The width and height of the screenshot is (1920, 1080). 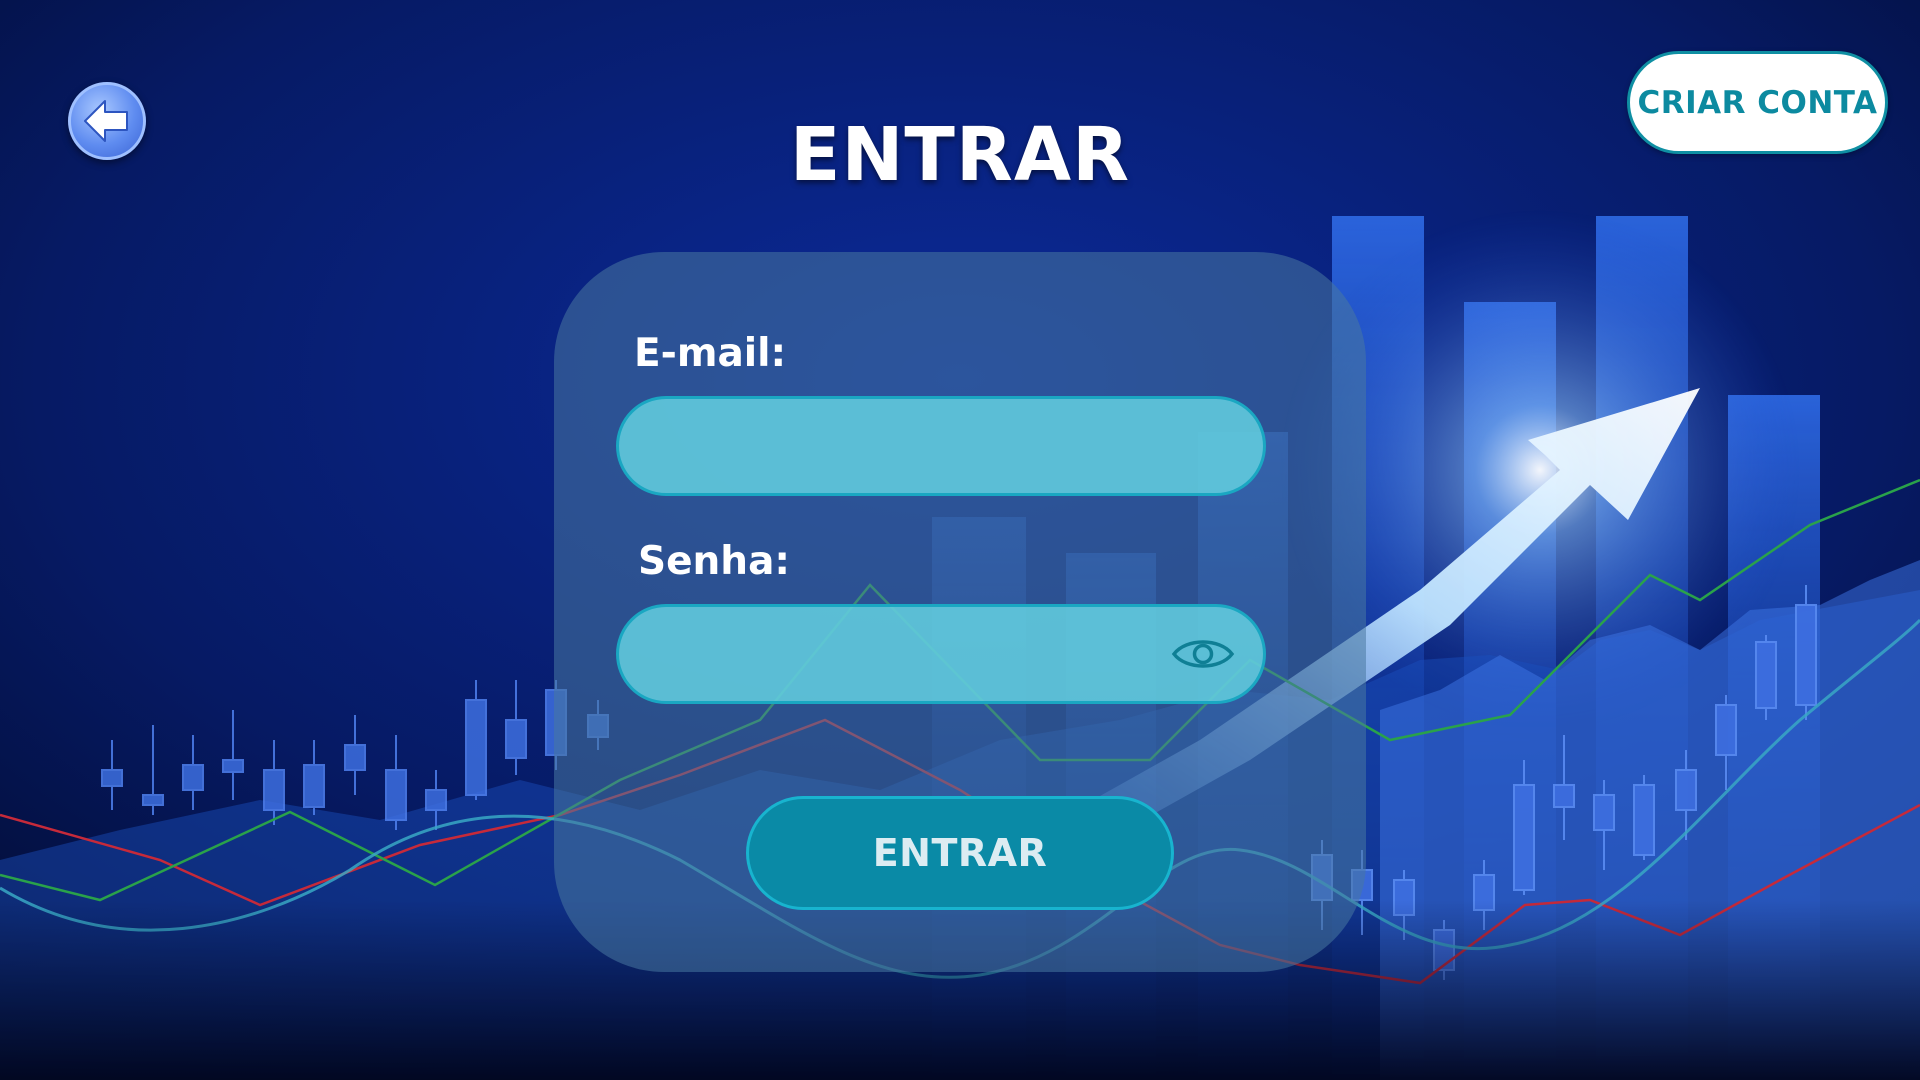 I want to click on page-title: ENTRAR, so click(x=960, y=155).